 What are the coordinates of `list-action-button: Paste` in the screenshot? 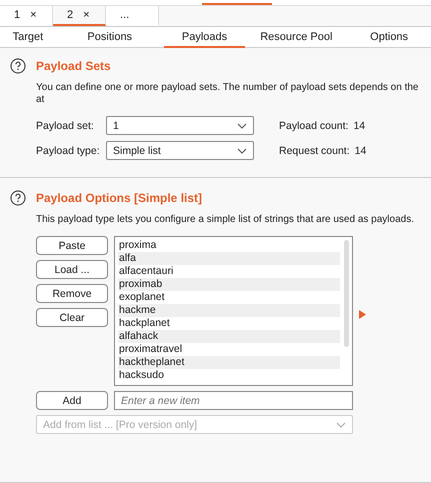 It's located at (72, 245).